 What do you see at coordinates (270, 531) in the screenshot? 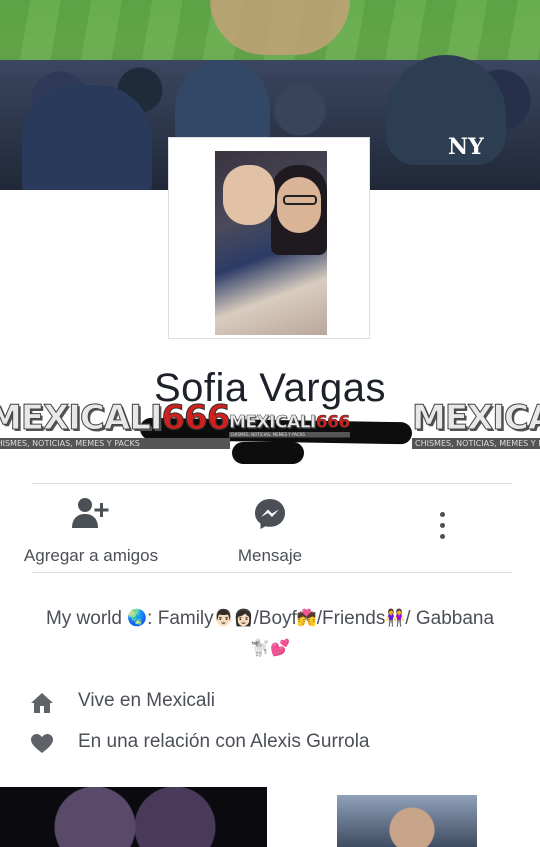
I see `message-button: Mensaje` at bounding box center [270, 531].